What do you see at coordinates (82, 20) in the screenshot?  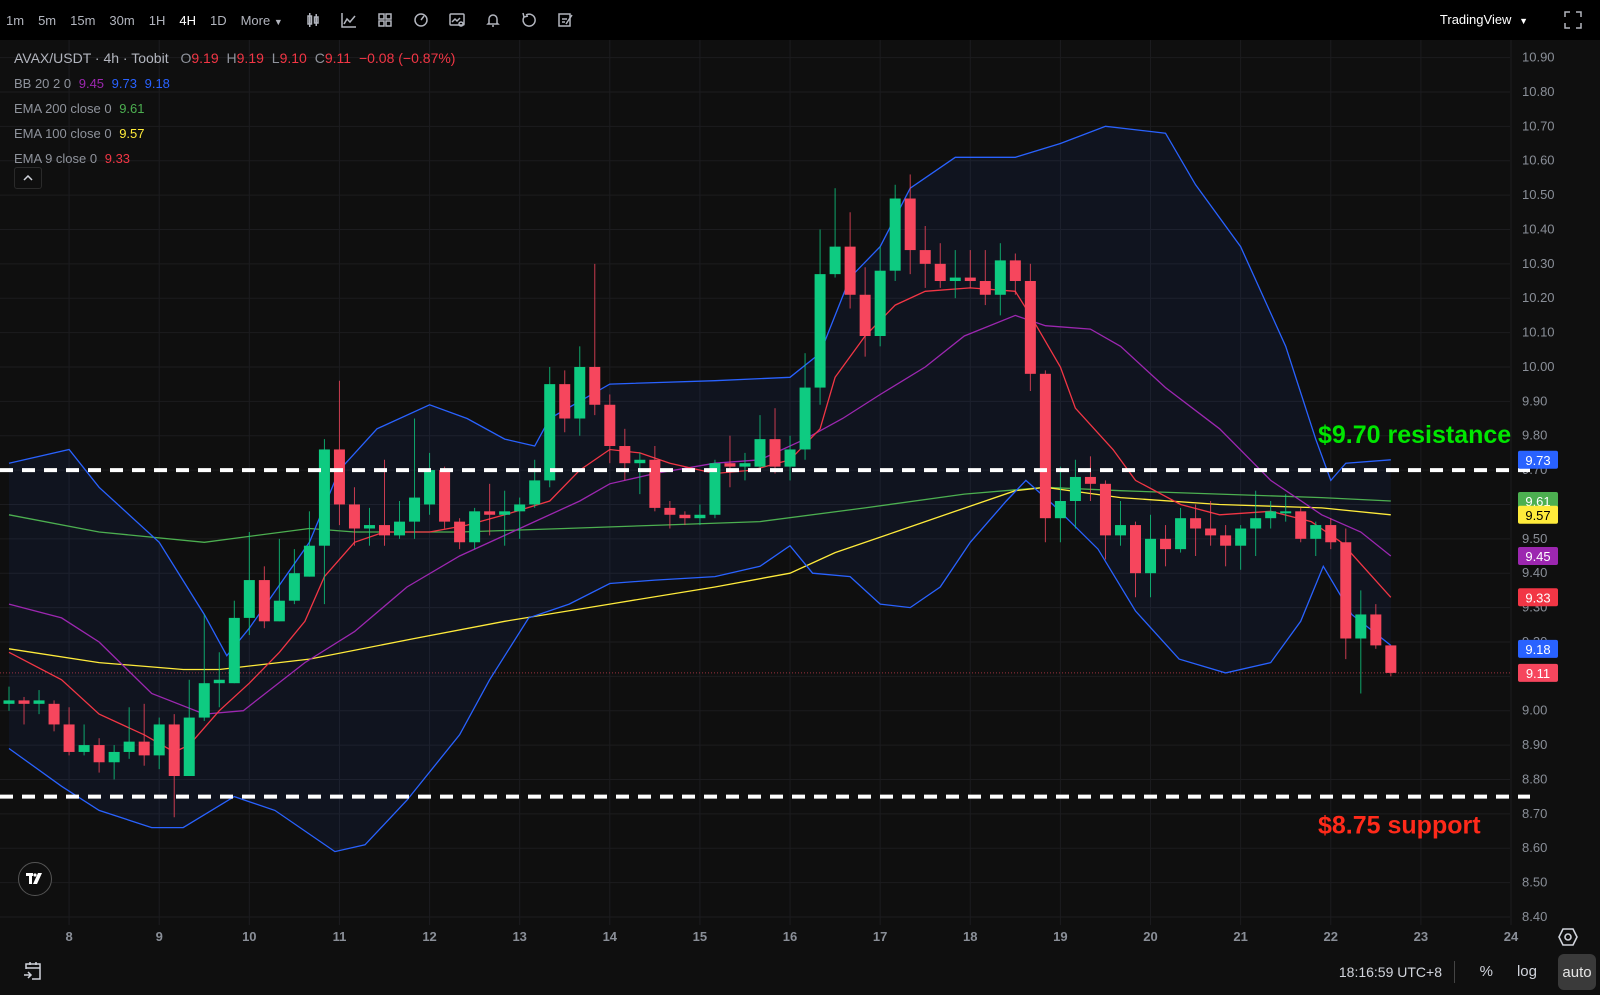 I see `interval-15m: 15m` at bounding box center [82, 20].